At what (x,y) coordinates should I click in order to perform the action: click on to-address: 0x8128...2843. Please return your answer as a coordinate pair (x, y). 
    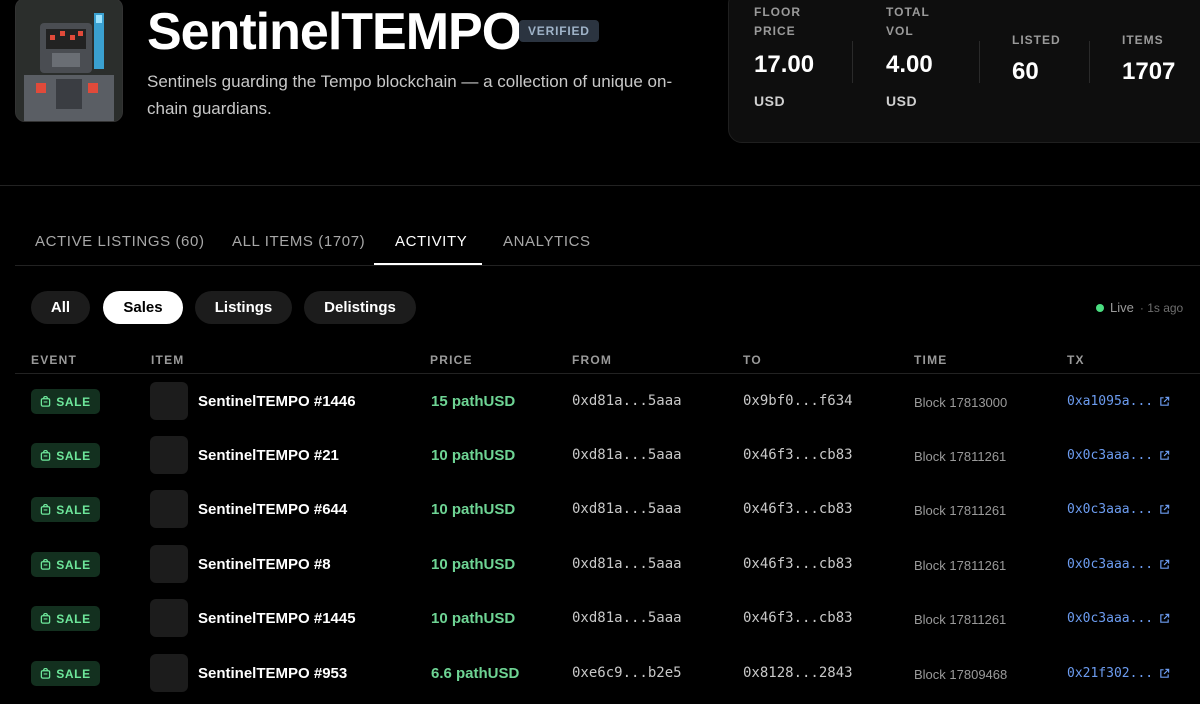
    Looking at the image, I should click on (798, 673).